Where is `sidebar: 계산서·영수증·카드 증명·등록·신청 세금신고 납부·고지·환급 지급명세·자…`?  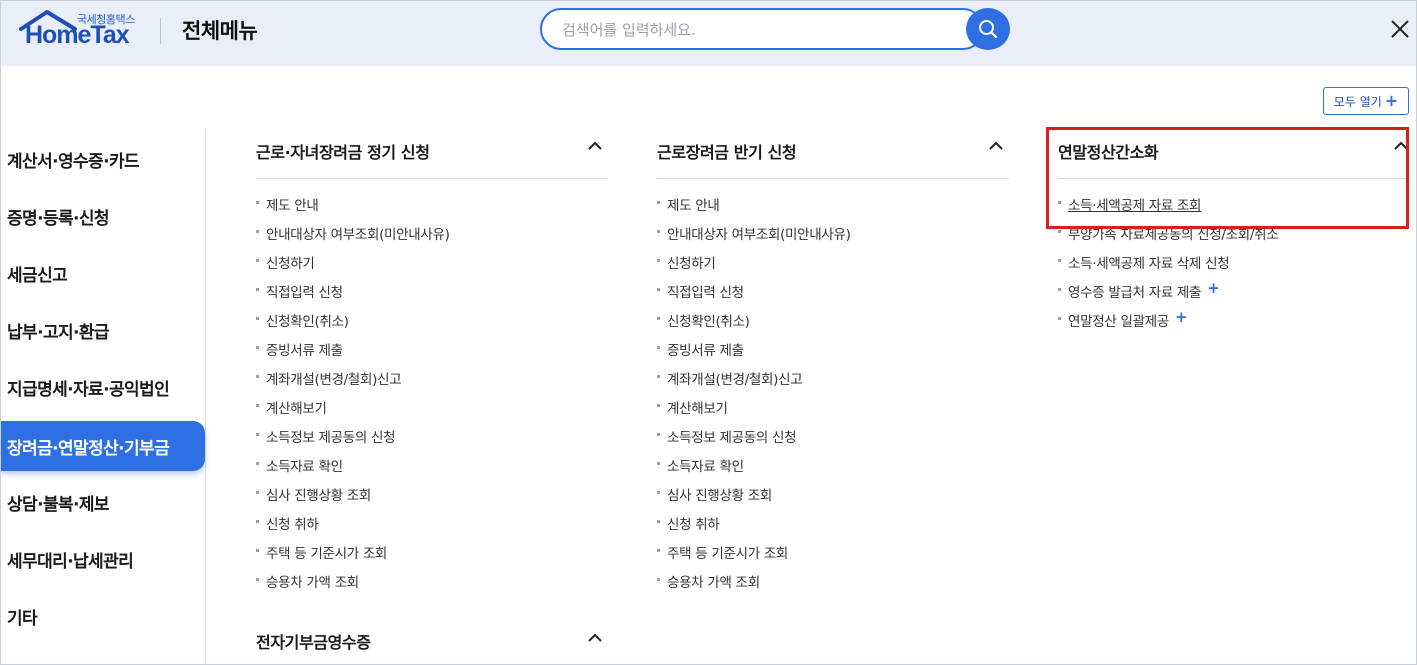
sidebar: 계산서·영수증·카드 증명·등록·신청 세금신고 납부·고지·환급 지급명세·자… is located at coordinates (103, 397).